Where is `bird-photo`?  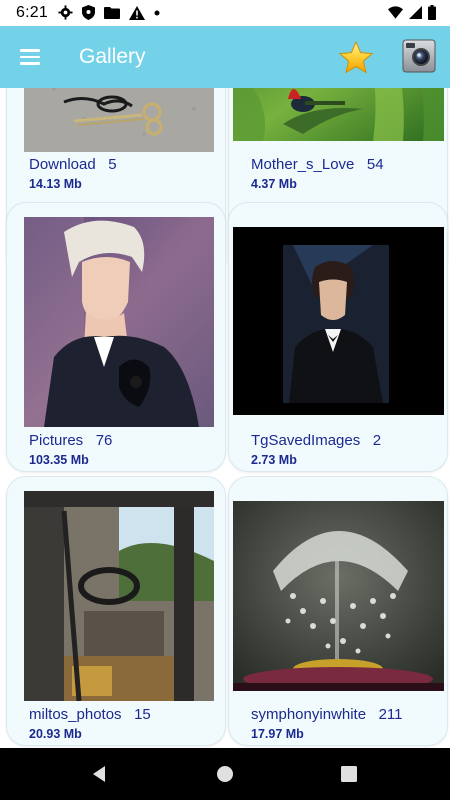
bird-photo is located at coordinates (338, 114).